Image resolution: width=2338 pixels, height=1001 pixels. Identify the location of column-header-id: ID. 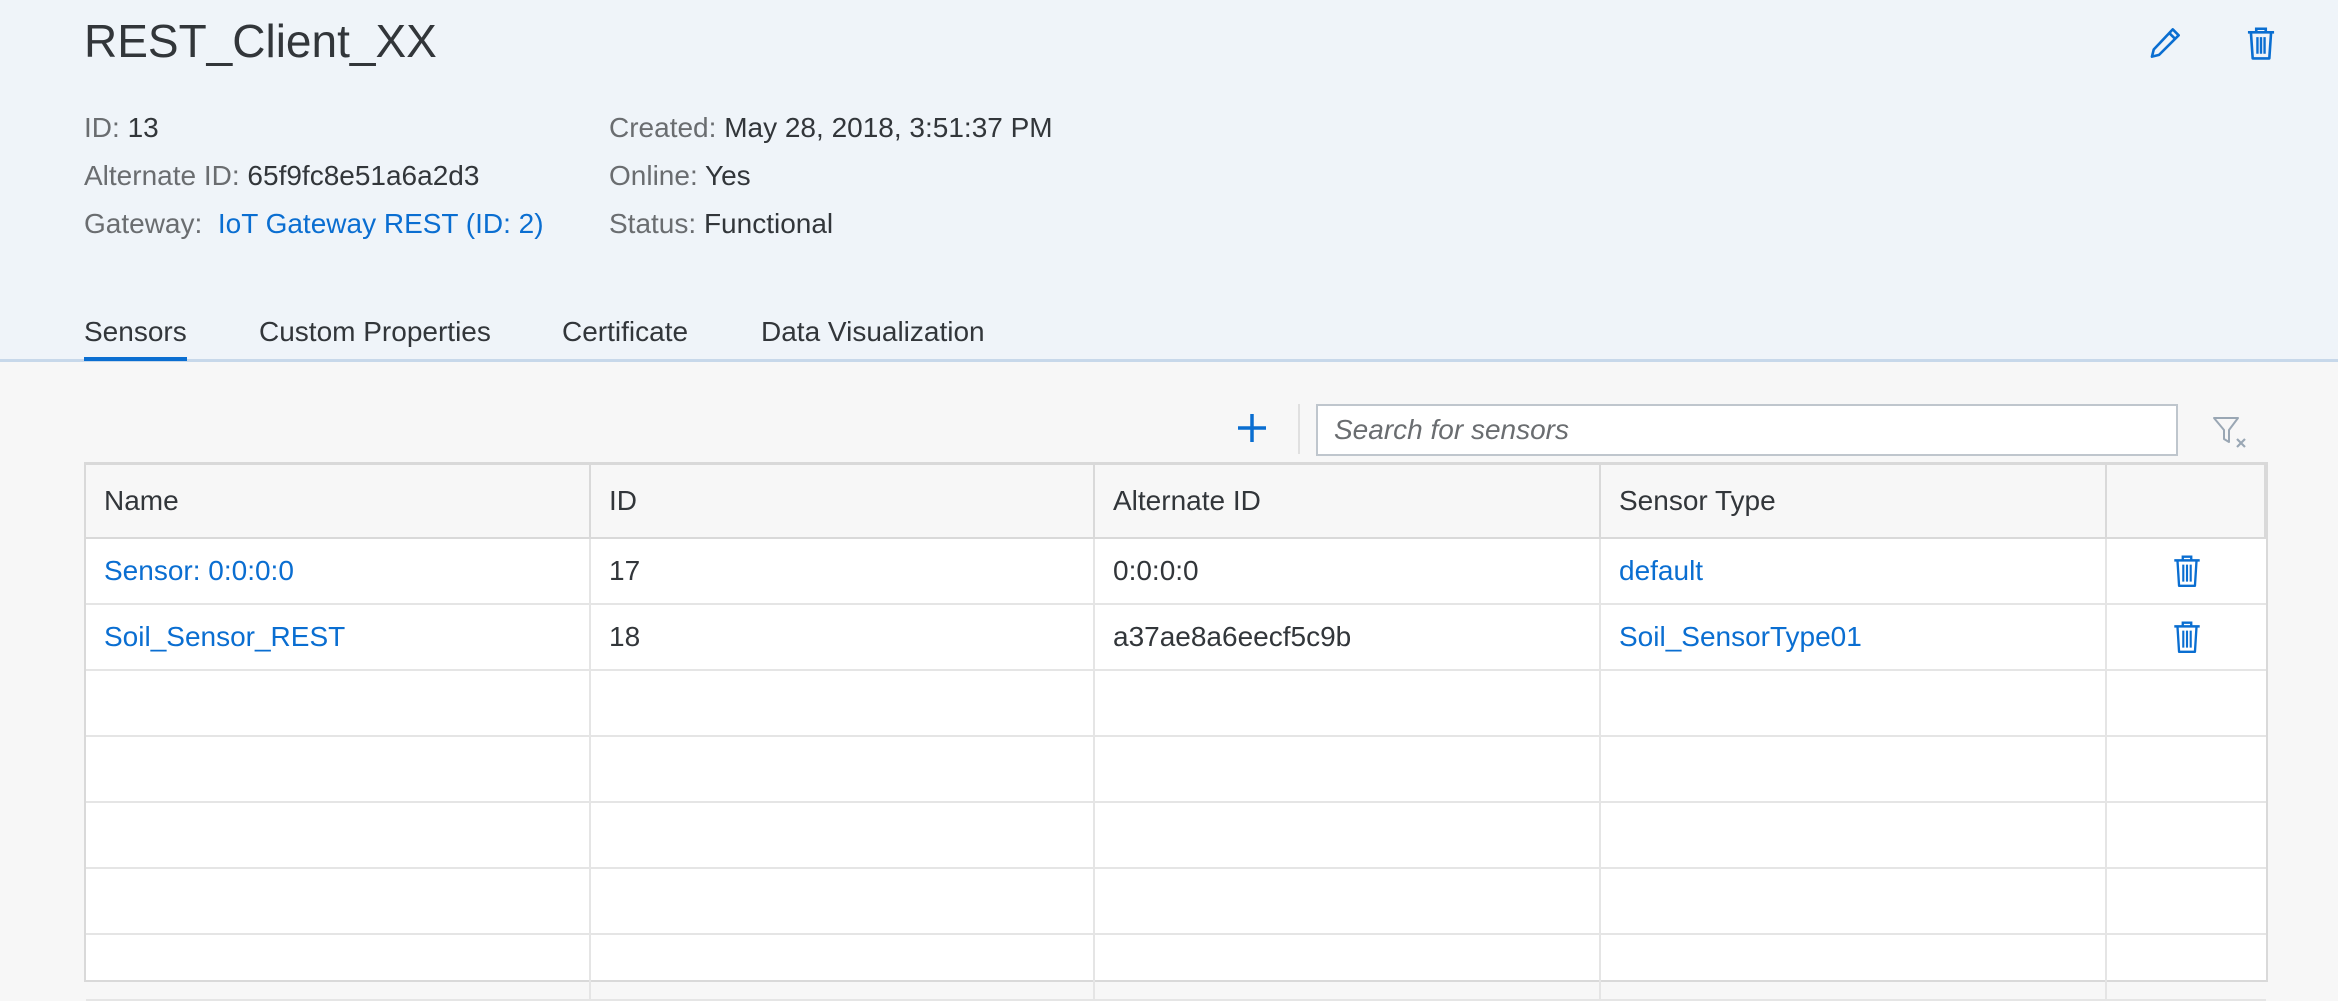
(843, 501).